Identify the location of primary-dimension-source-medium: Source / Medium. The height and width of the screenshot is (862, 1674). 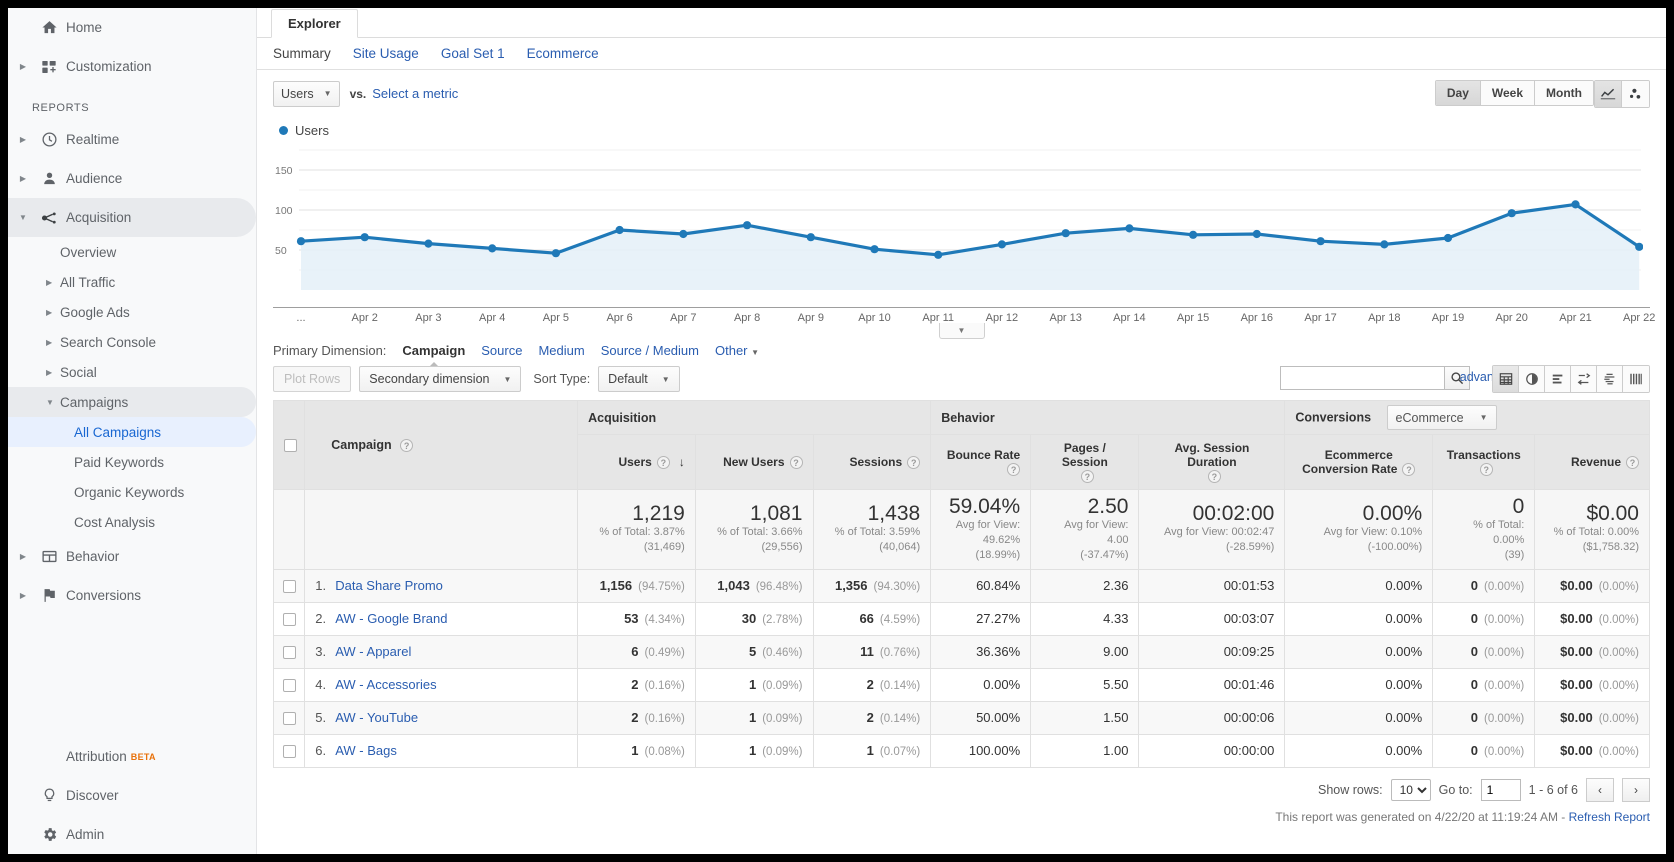
(650, 350).